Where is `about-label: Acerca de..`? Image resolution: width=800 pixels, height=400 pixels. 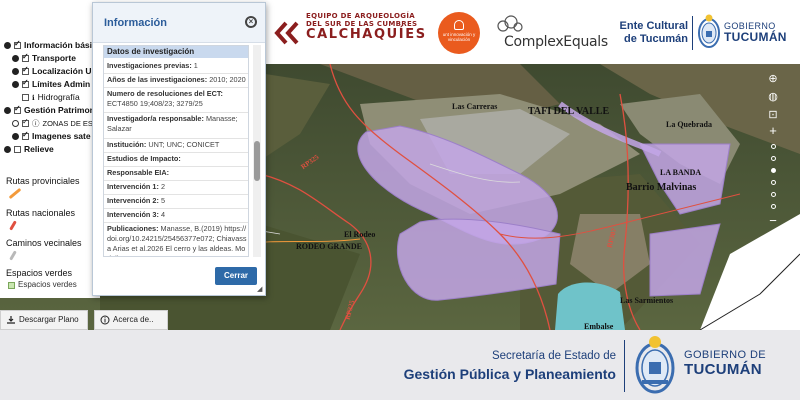
about-label: Acerca de.. is located at coordinates (133, 319).